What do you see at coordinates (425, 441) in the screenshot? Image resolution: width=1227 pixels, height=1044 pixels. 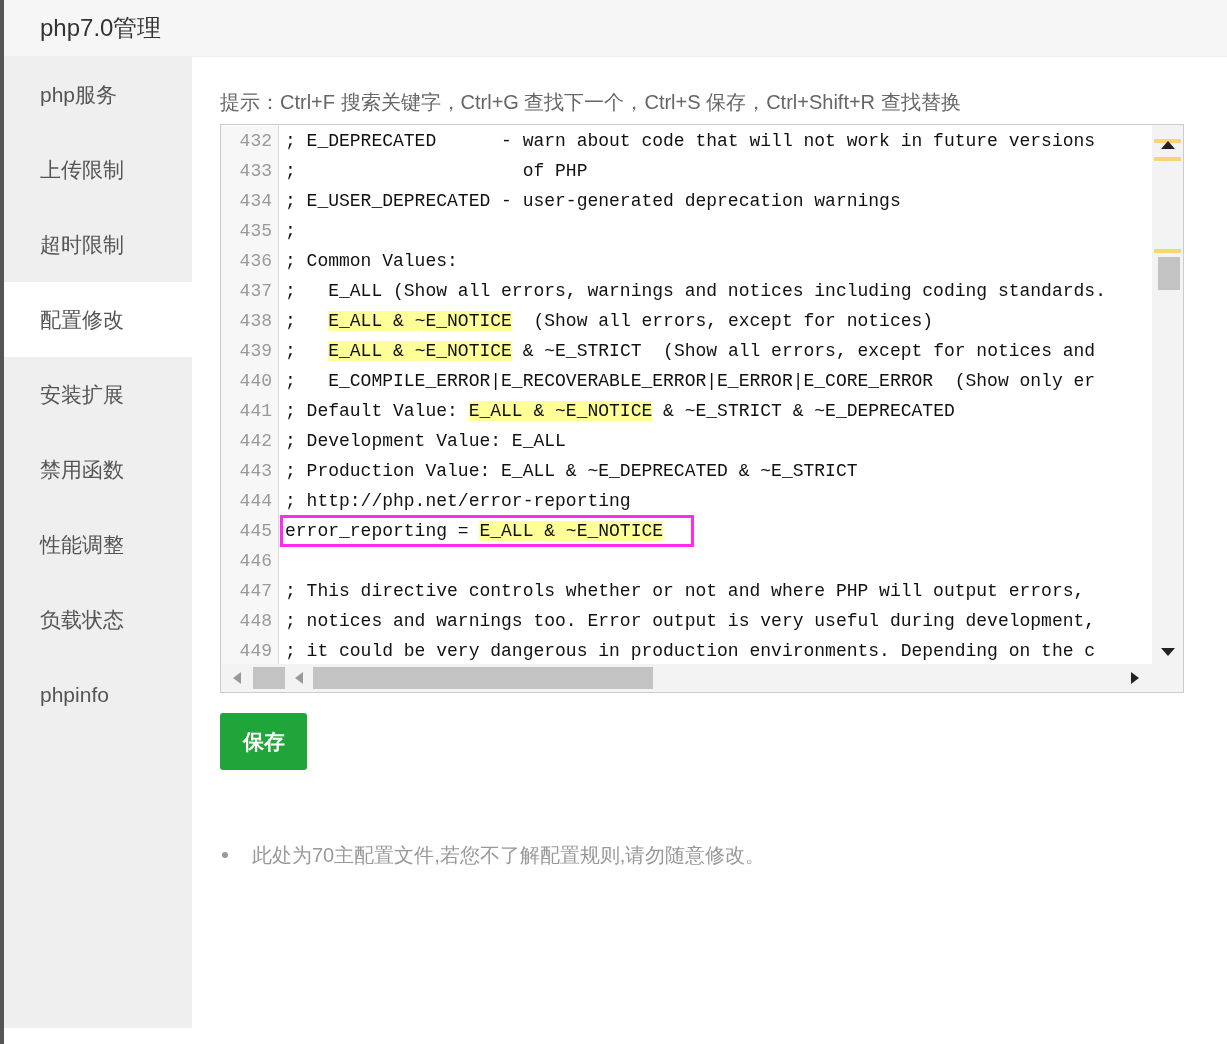 I see `code-line: ; Development Value: E_ALL` at bounding box center [425, 441].